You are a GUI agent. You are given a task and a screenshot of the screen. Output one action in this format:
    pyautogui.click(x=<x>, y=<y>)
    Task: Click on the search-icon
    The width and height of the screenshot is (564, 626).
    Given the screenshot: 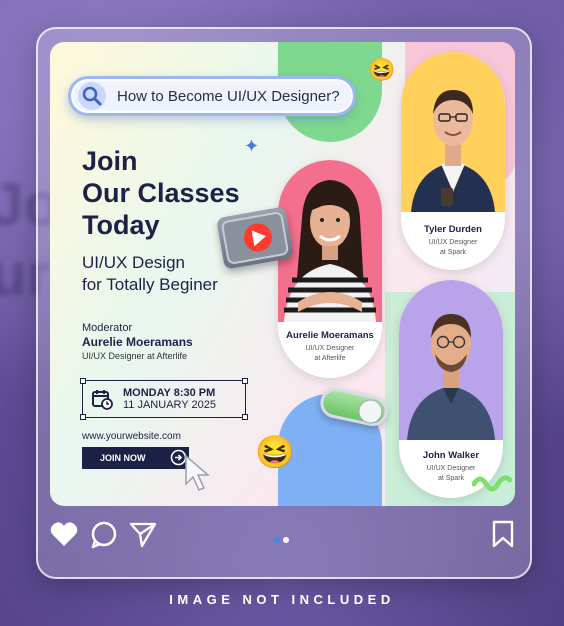 What is the action you would take?
    pyautogui.click(x=92, y=96)
    